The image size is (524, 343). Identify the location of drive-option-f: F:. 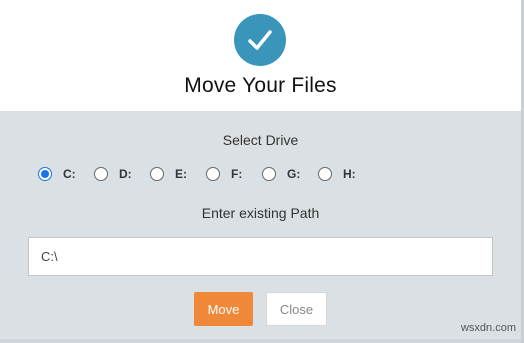
(234, 174).